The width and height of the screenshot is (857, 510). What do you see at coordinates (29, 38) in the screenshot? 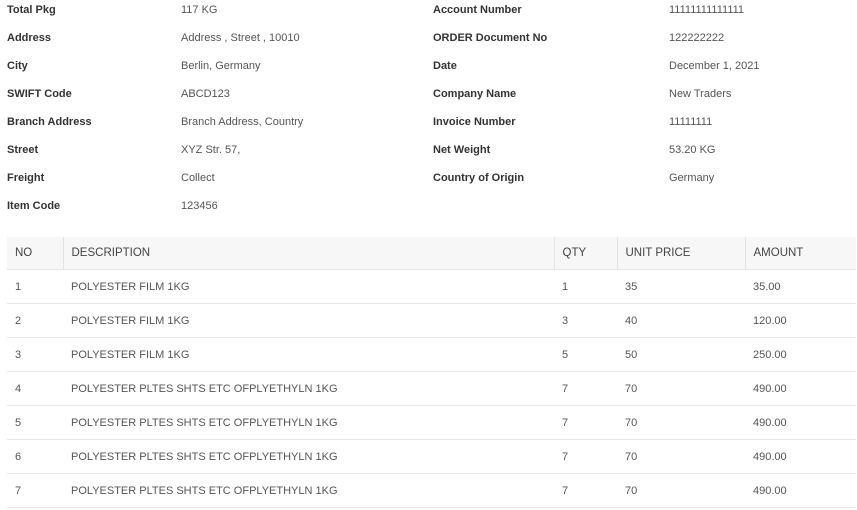
I see `address-label: Address` at bounding box center [29, 38].